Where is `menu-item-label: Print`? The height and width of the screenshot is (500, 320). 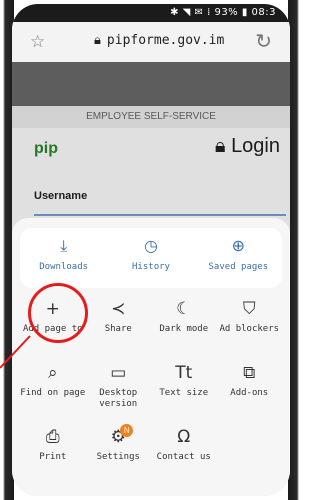 menu-item-label: Print is located at coordinates (53, 457).